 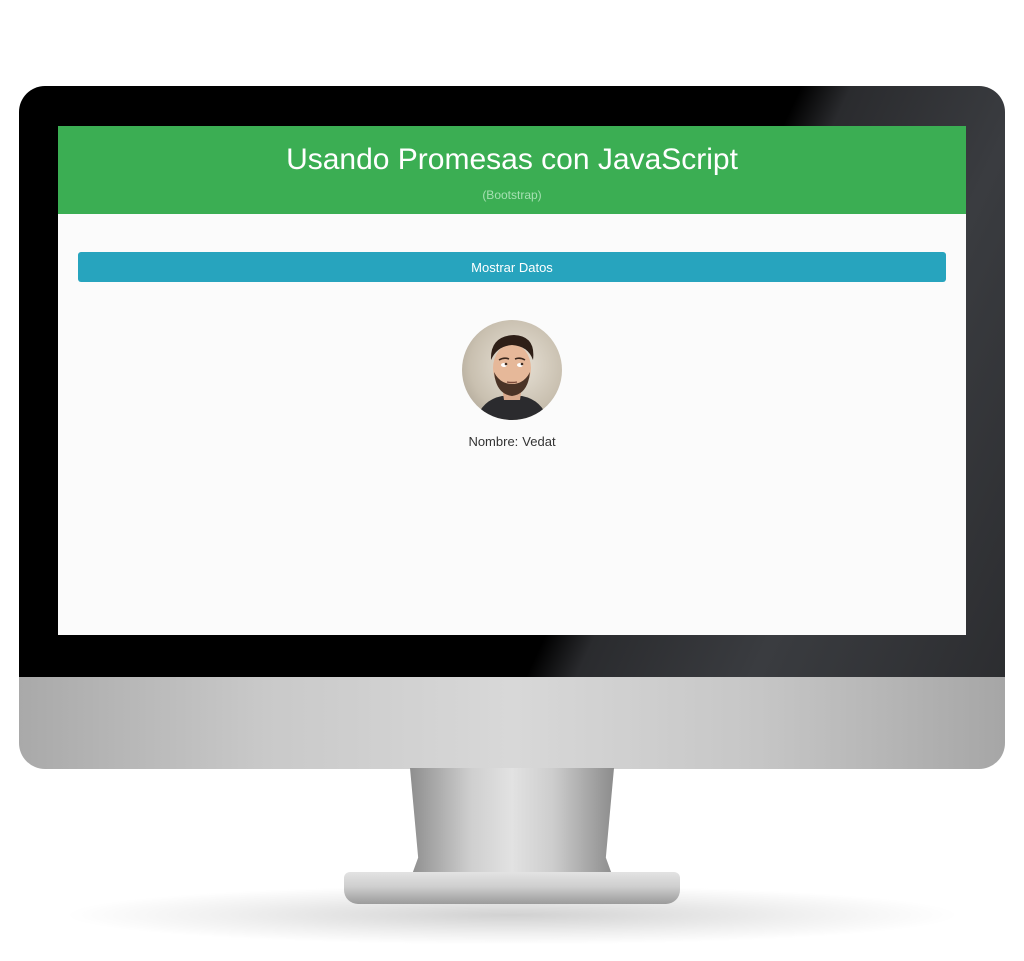 What do you see at coordinates (512, 159) in the screenshot?
I see `page-title: Usando Promesas con JavaScript` at bounding box center [512, 159].